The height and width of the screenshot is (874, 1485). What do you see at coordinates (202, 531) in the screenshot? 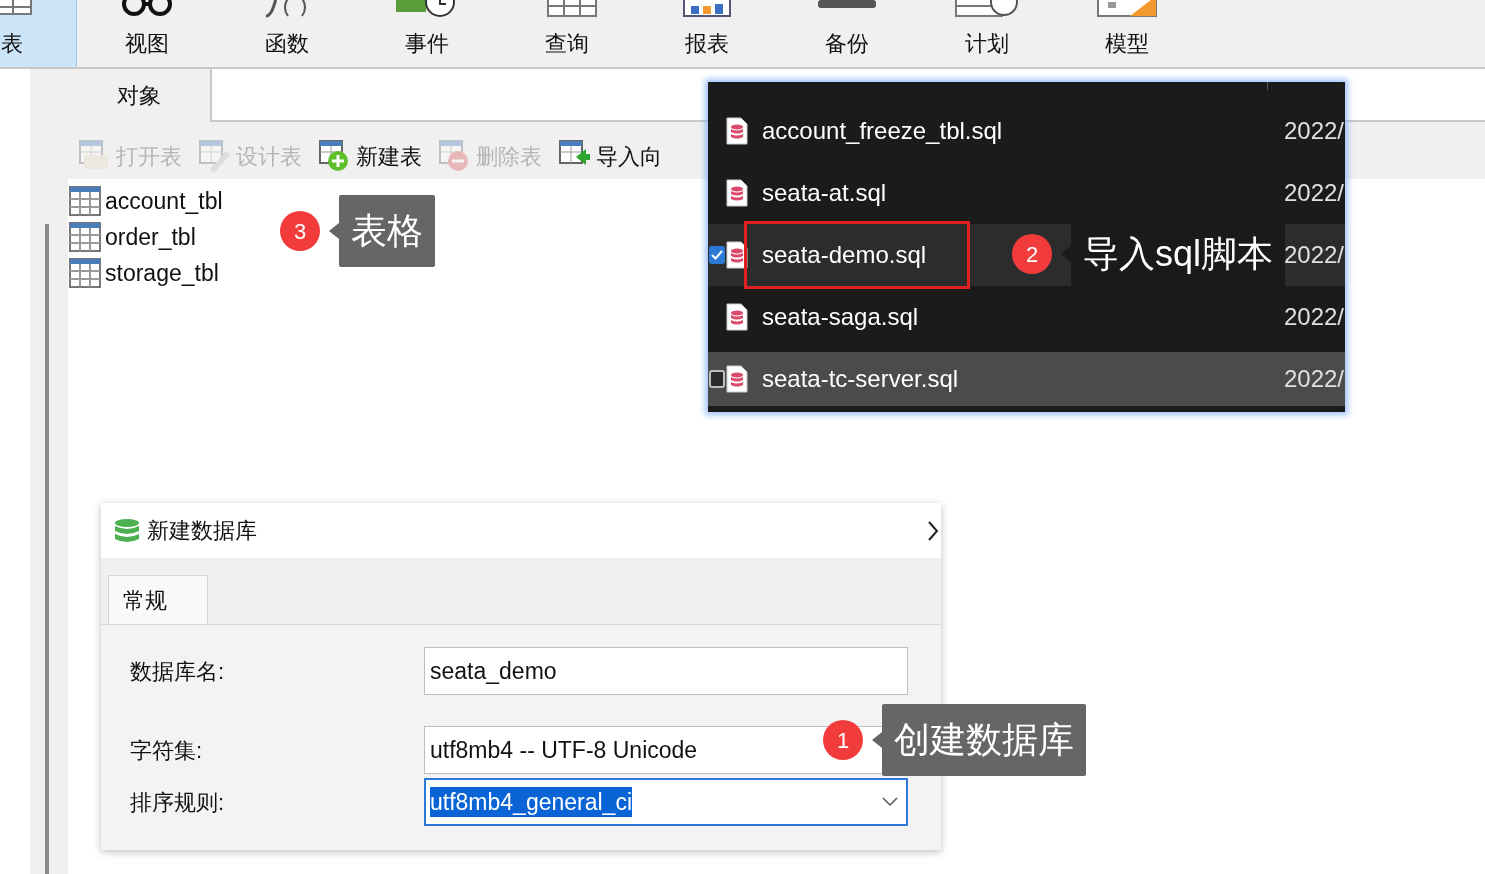
I see `dialog-title: 新建数据库` at bounding box center [202, 531].